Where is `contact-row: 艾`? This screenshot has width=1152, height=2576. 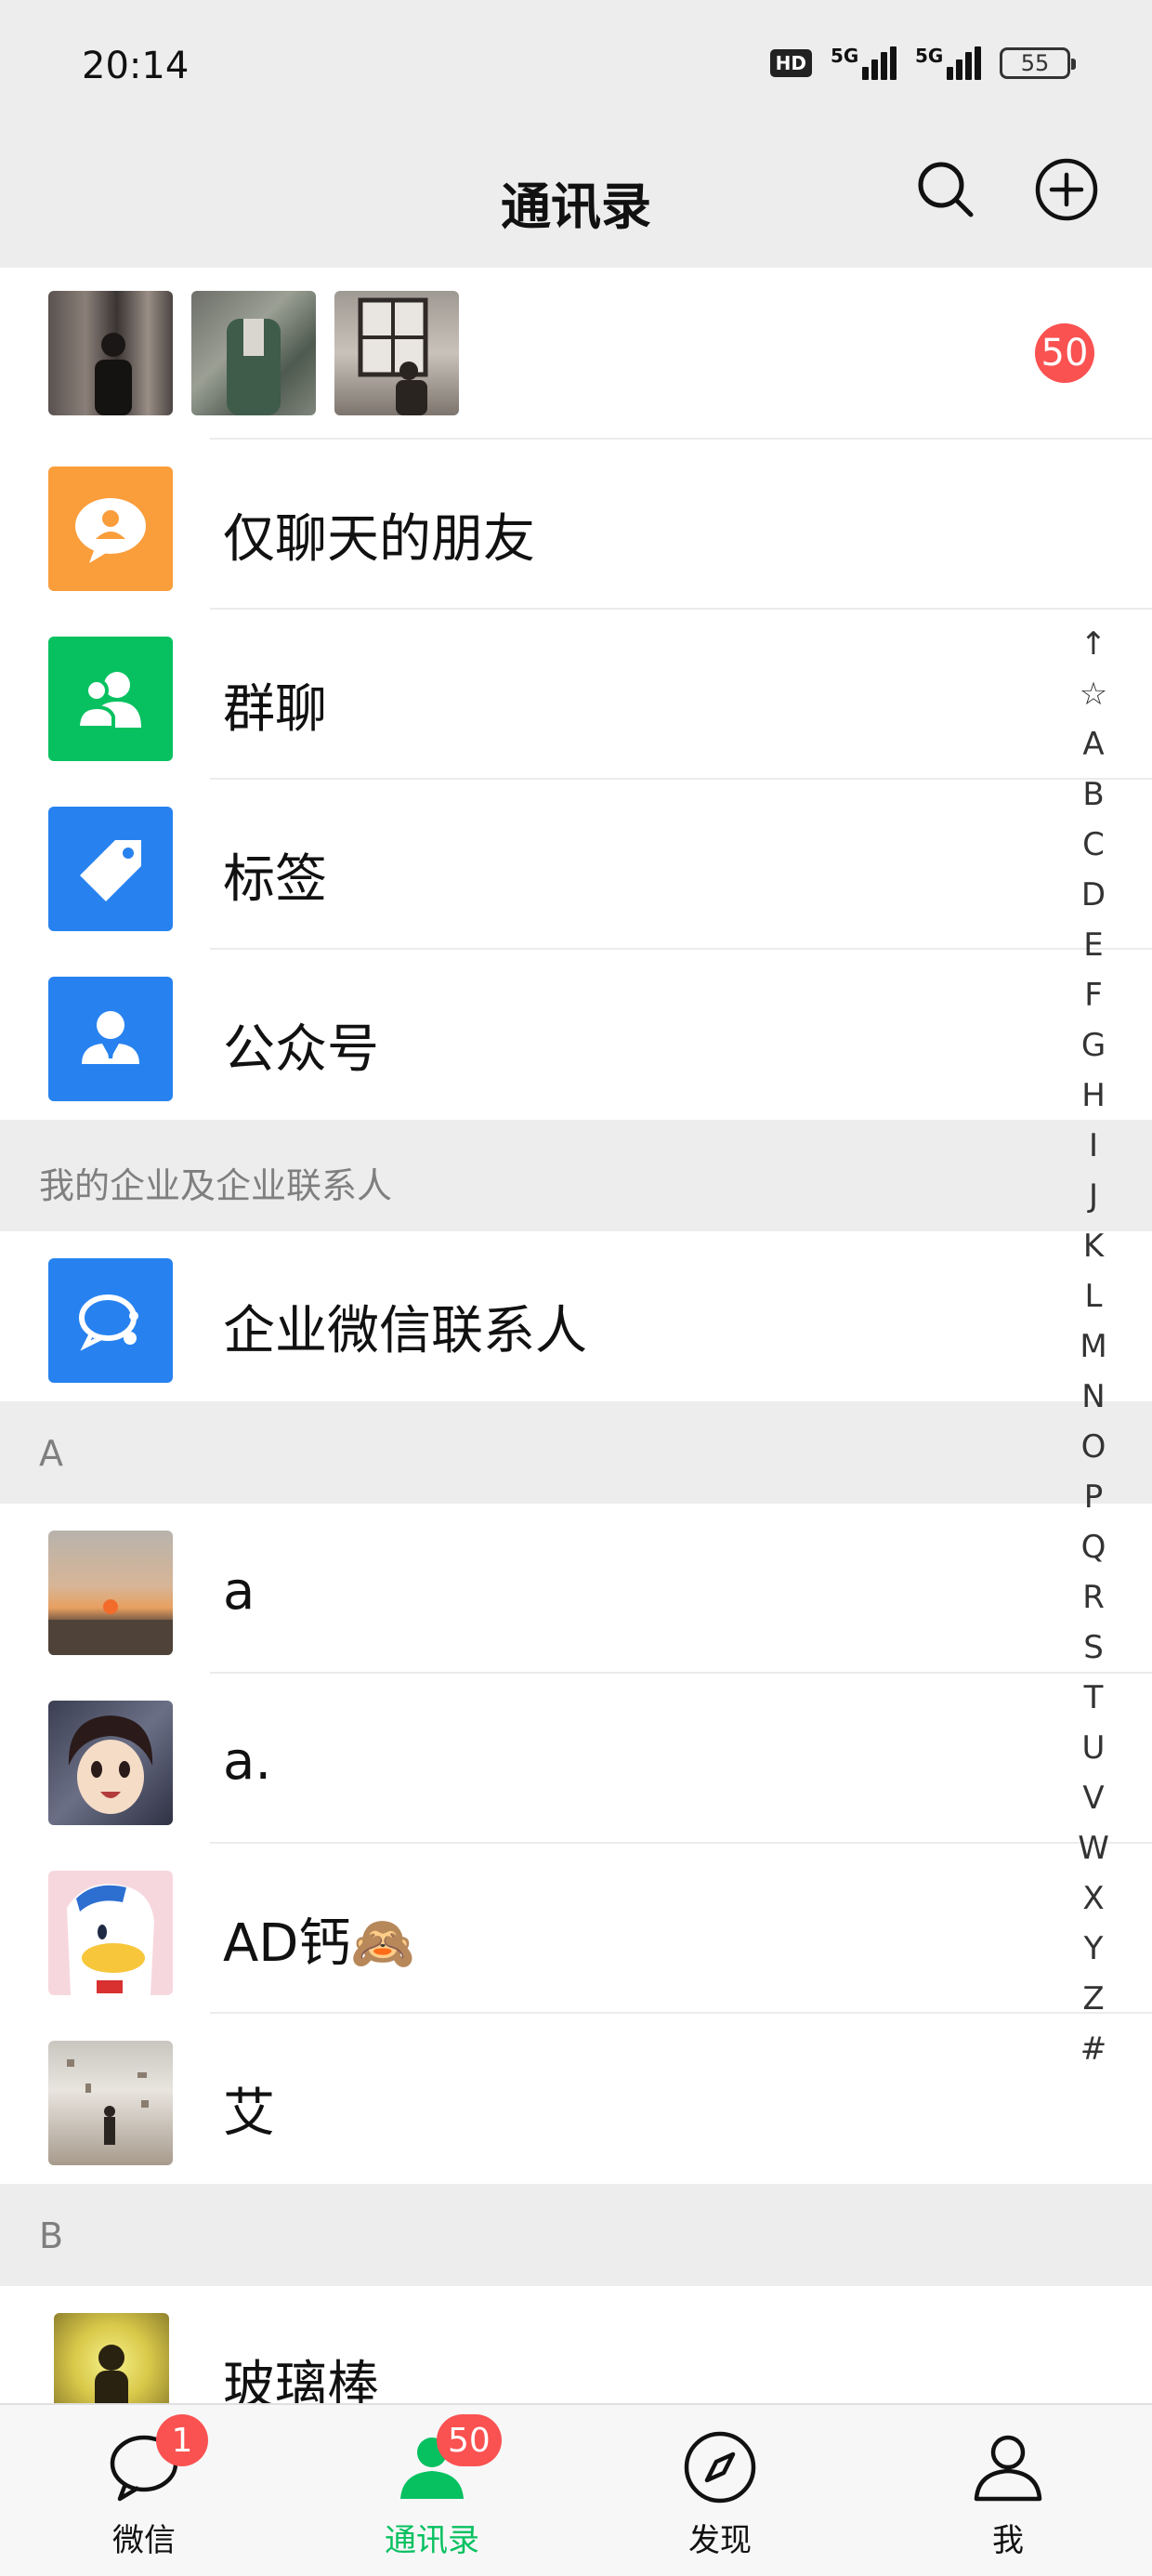
contact-row: 艾 is located at coordinates (576, 2099).